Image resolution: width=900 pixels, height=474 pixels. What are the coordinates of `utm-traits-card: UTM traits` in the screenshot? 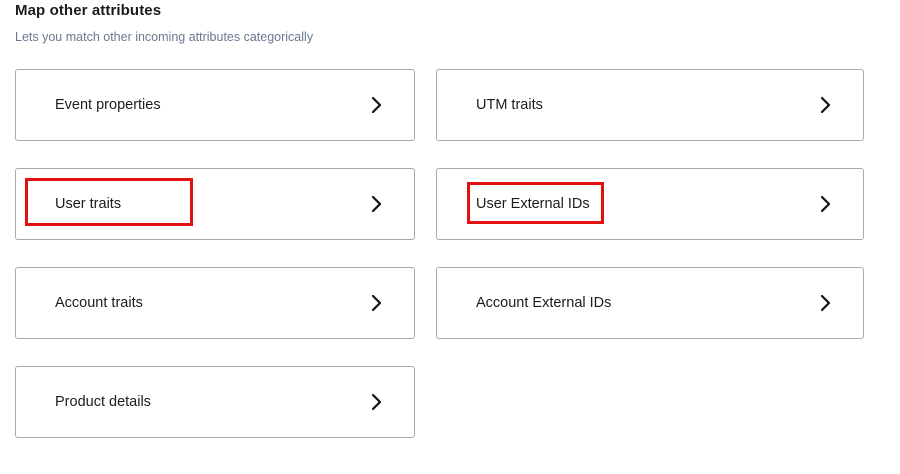 It's located at (650, 105).